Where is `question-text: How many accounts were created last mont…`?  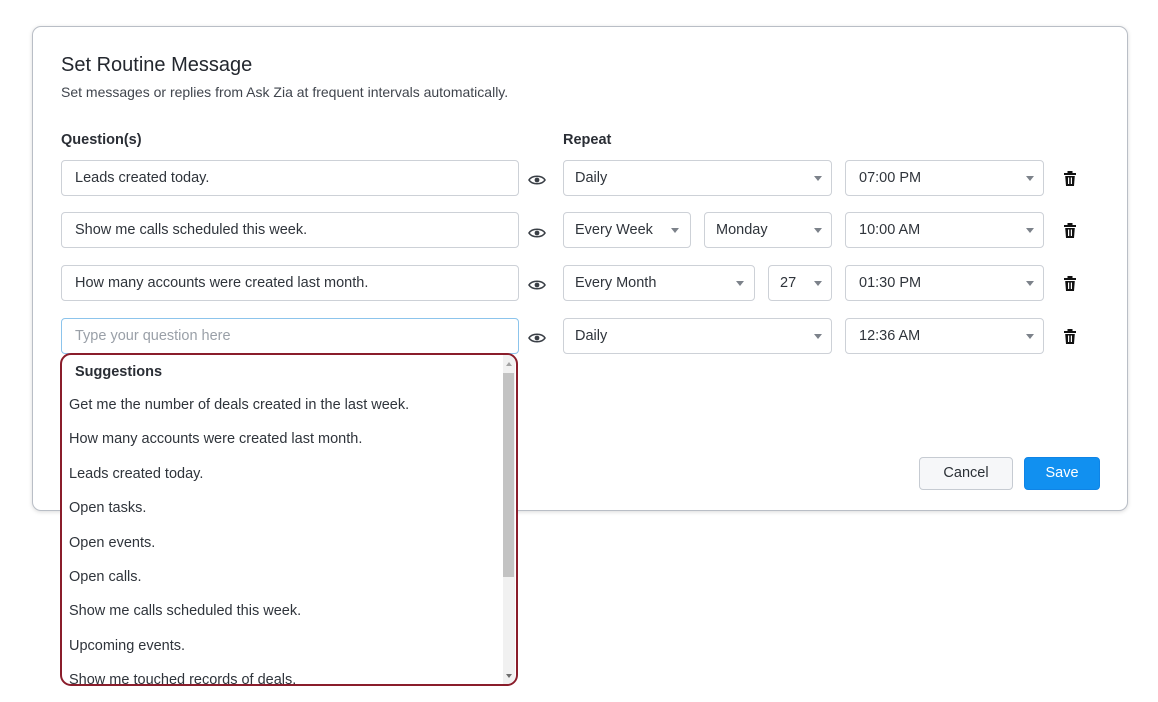 question-text: How many accounts were created last mont… is located at coordinates (222, 283).